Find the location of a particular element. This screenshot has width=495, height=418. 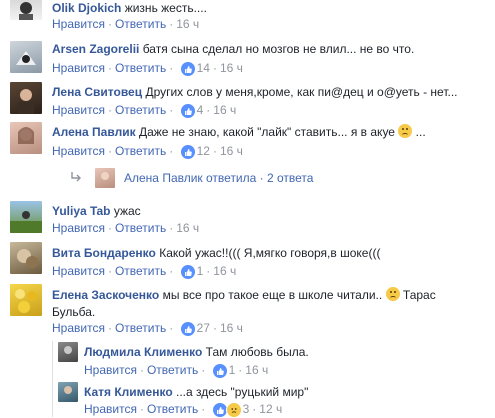

sad-icon is located at coordinates (233, 409).